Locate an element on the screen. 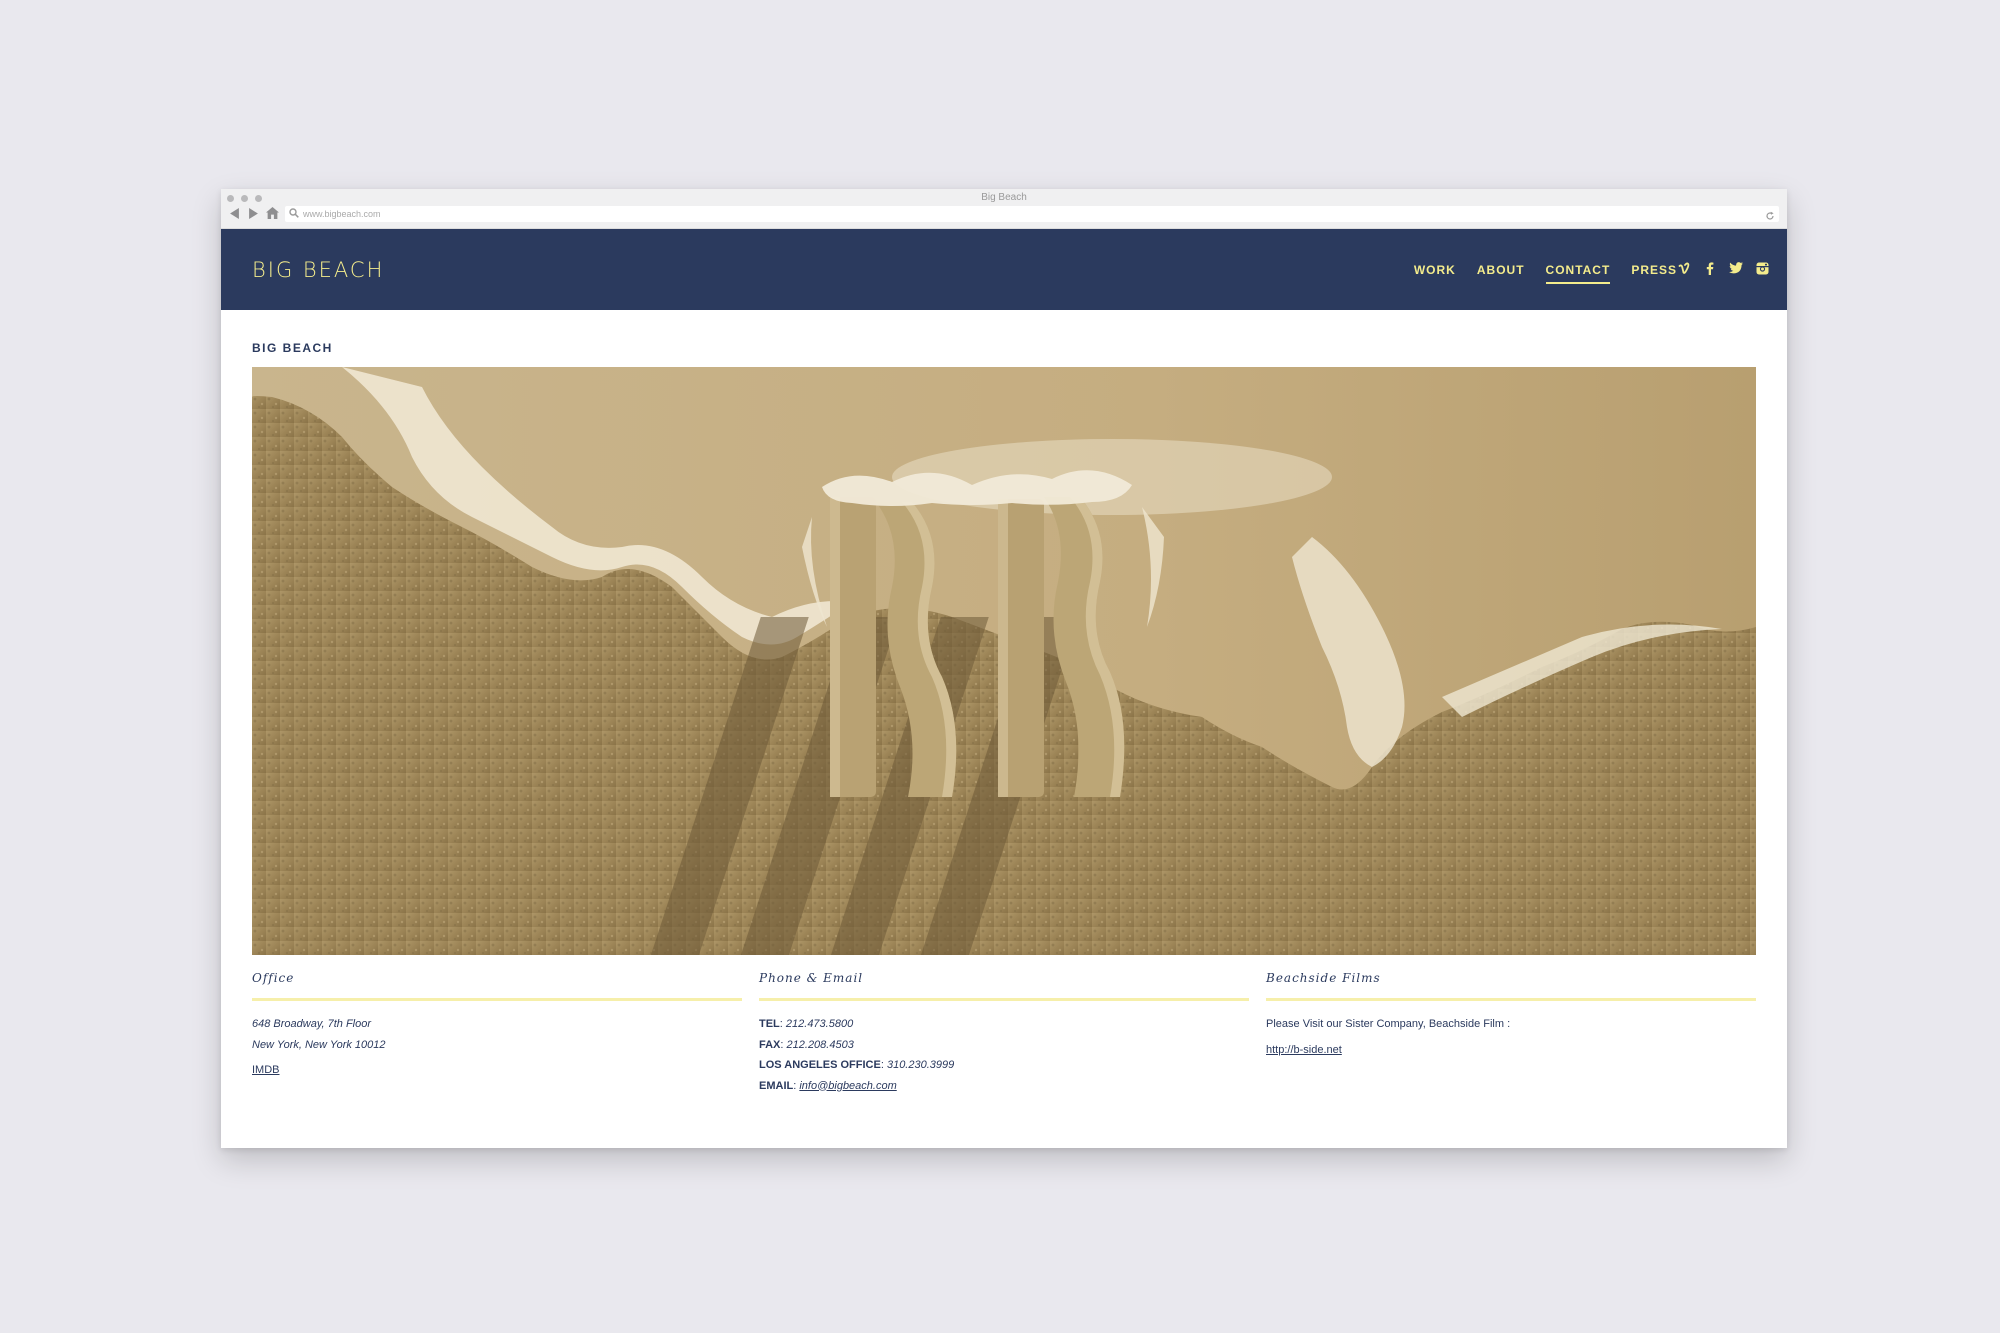 This screenshot has width=2000, height=1333. browser-chrome: Big Beach www.bigbeach.com is located at coordinates (1004, 209).